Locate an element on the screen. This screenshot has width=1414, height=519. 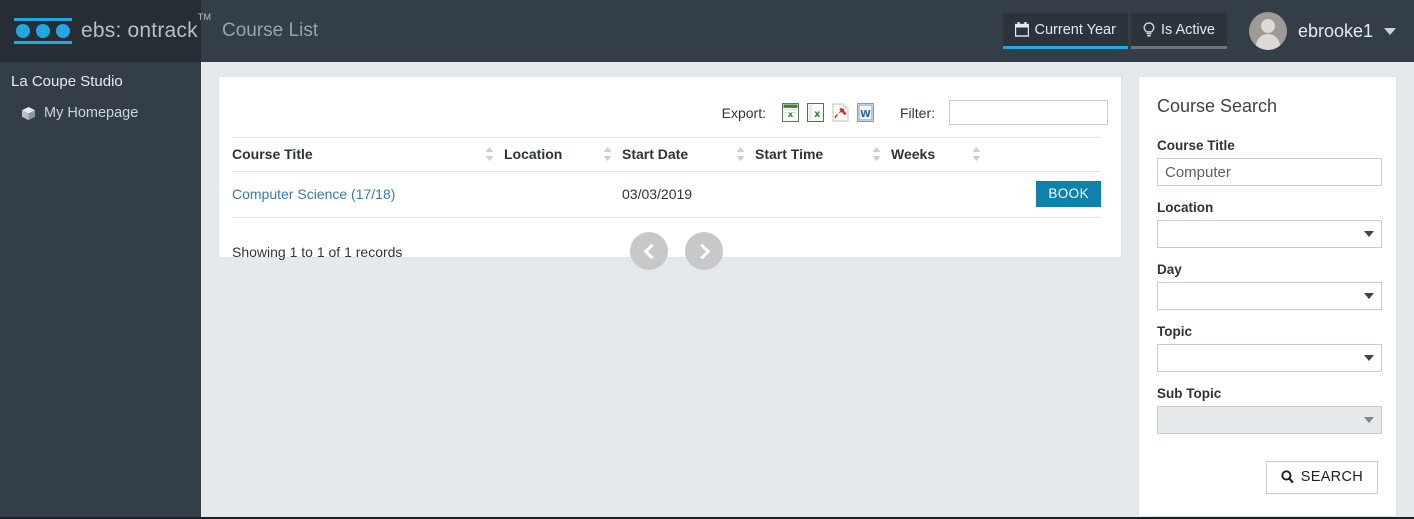
avatar is located at coordinates (1267, 31).